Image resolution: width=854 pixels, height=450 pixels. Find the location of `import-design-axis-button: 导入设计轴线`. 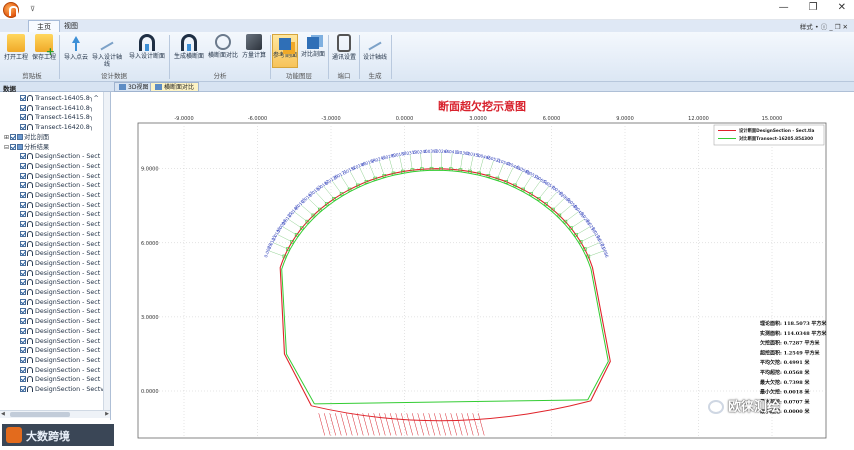

import-design-axis-button: 导入设计轴线 is located at coordinates (107, 51).